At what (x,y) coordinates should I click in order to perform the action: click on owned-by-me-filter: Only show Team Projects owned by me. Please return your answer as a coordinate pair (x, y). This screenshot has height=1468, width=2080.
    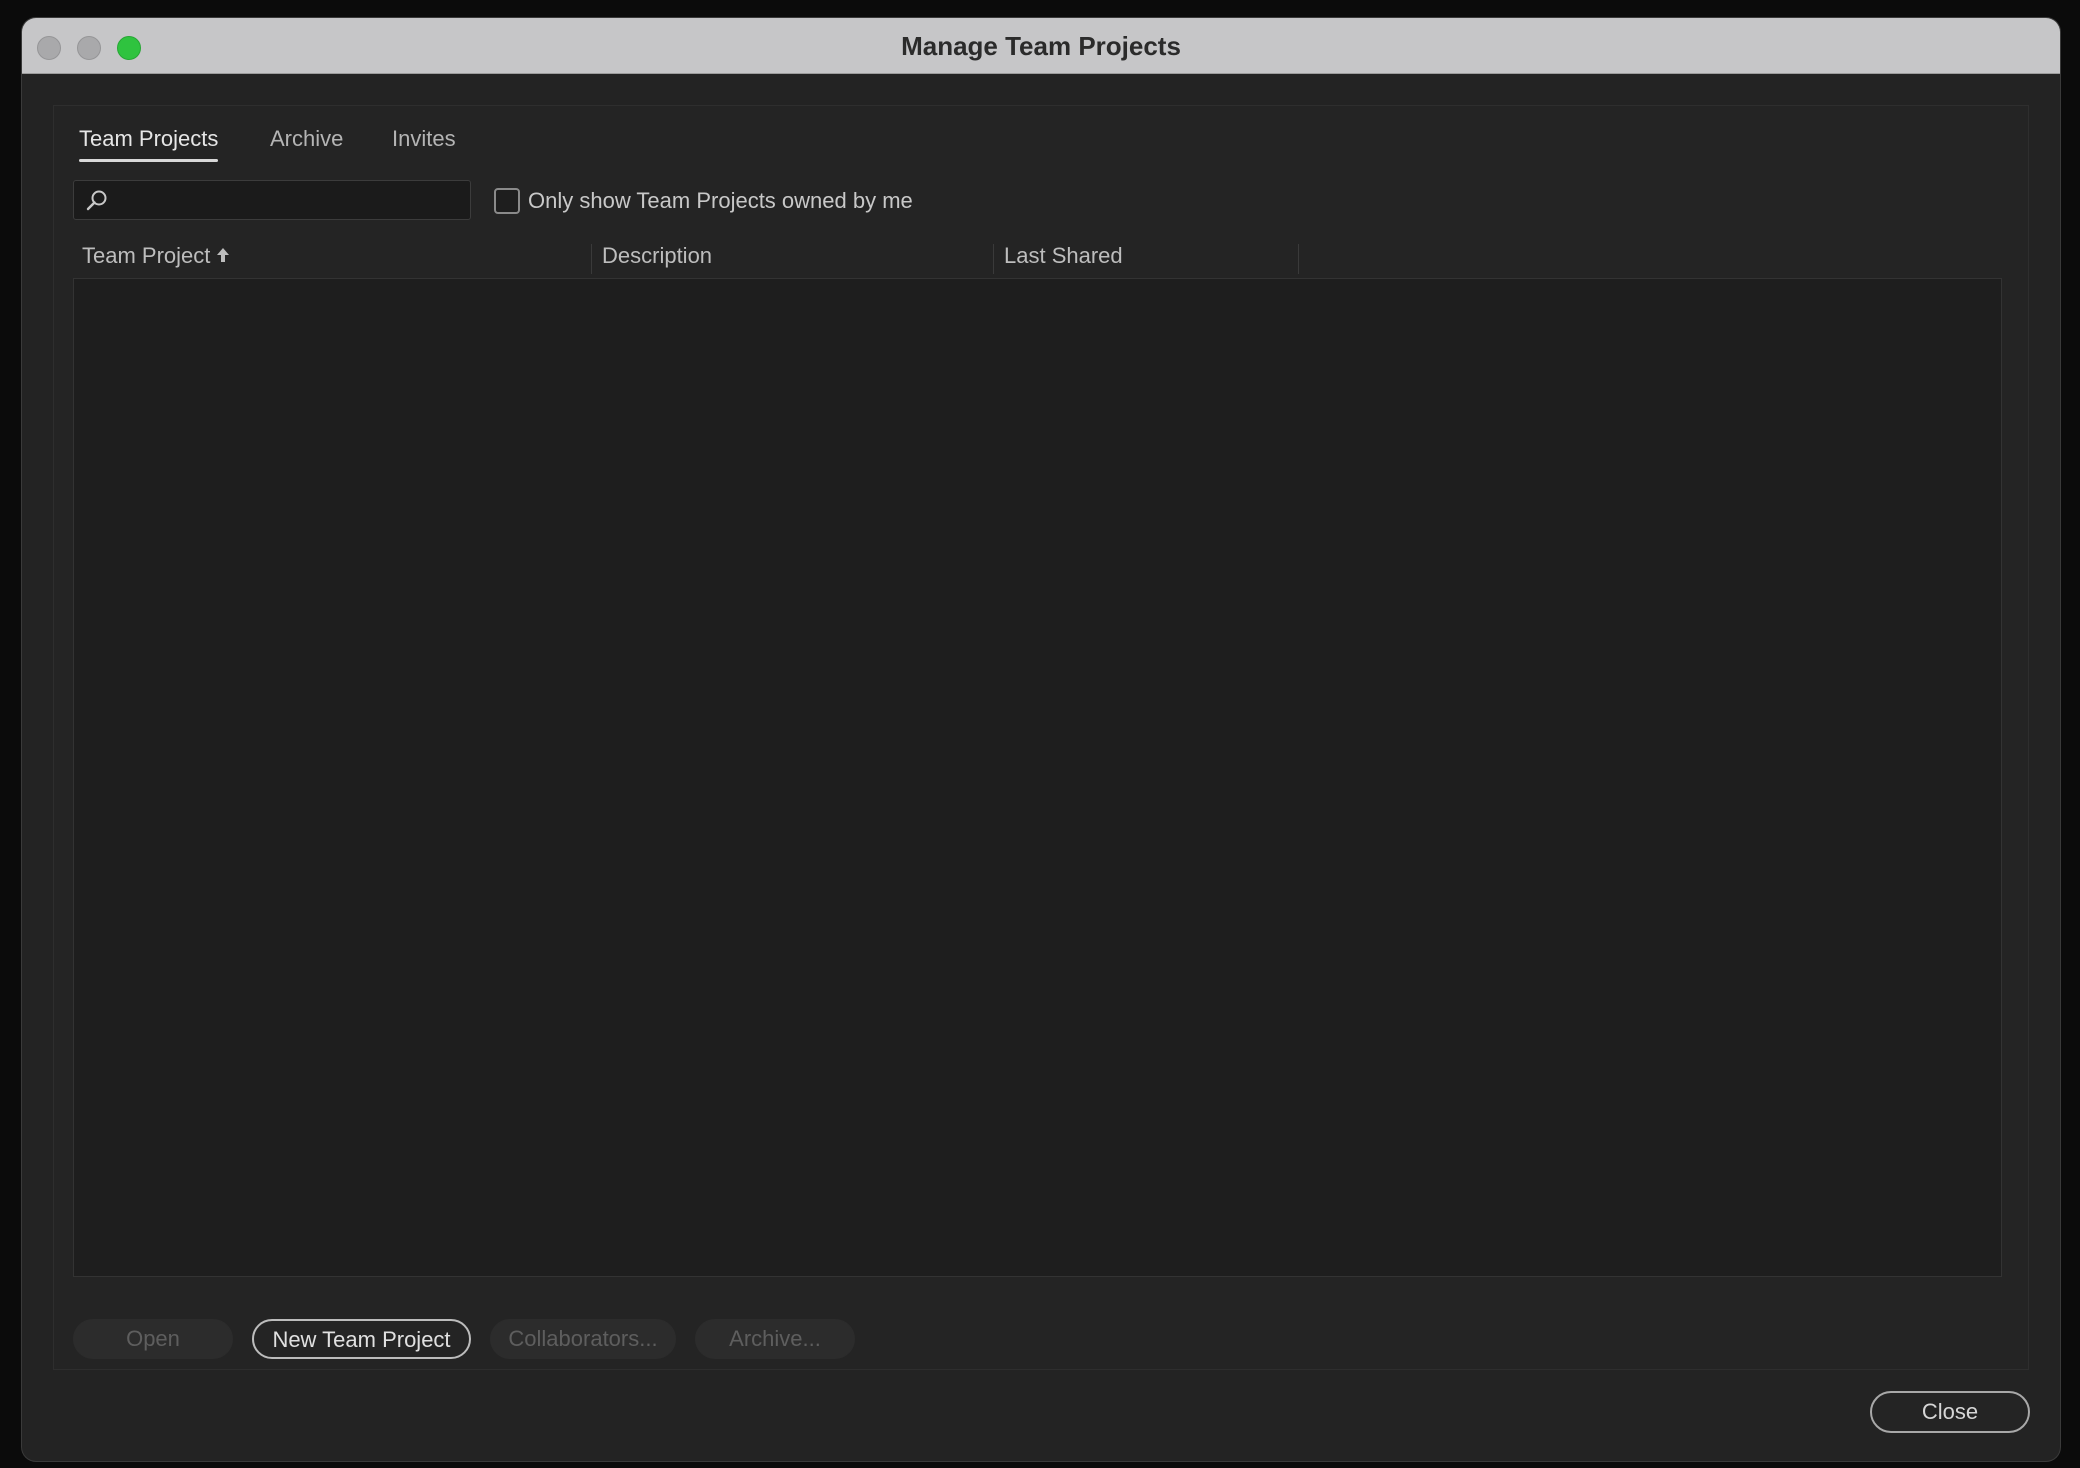
    Looking at the image, I should click on (703, 201).